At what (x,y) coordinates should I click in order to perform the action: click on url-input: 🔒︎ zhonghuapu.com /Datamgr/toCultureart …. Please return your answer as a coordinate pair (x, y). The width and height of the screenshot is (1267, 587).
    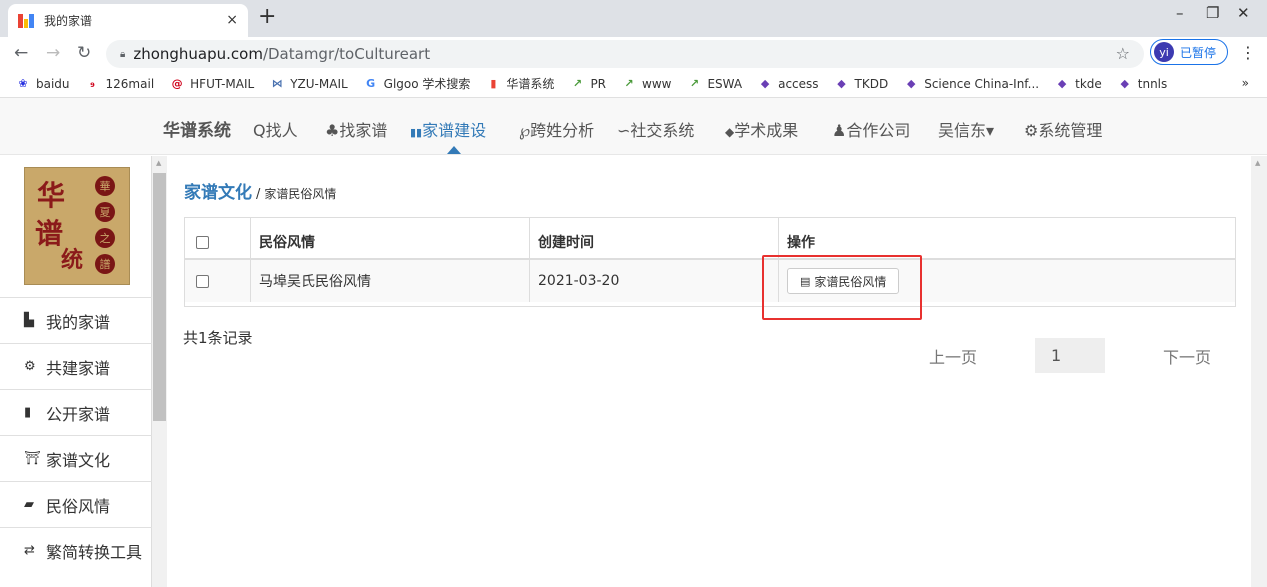
    Looking at the image, I should click on (625, 54).